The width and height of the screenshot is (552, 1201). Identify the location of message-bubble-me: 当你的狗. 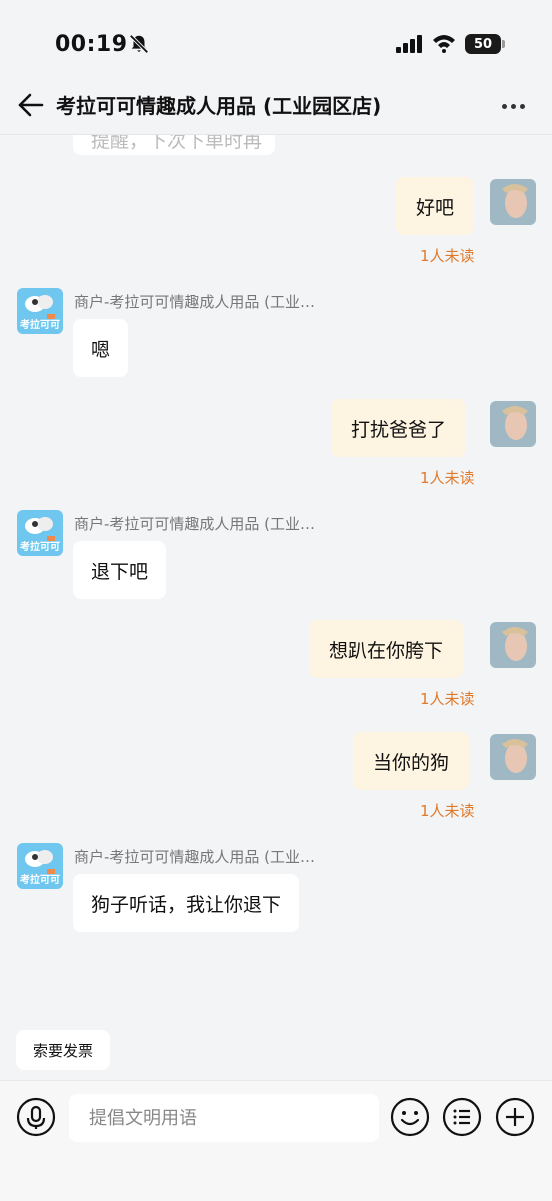
(411, 761).